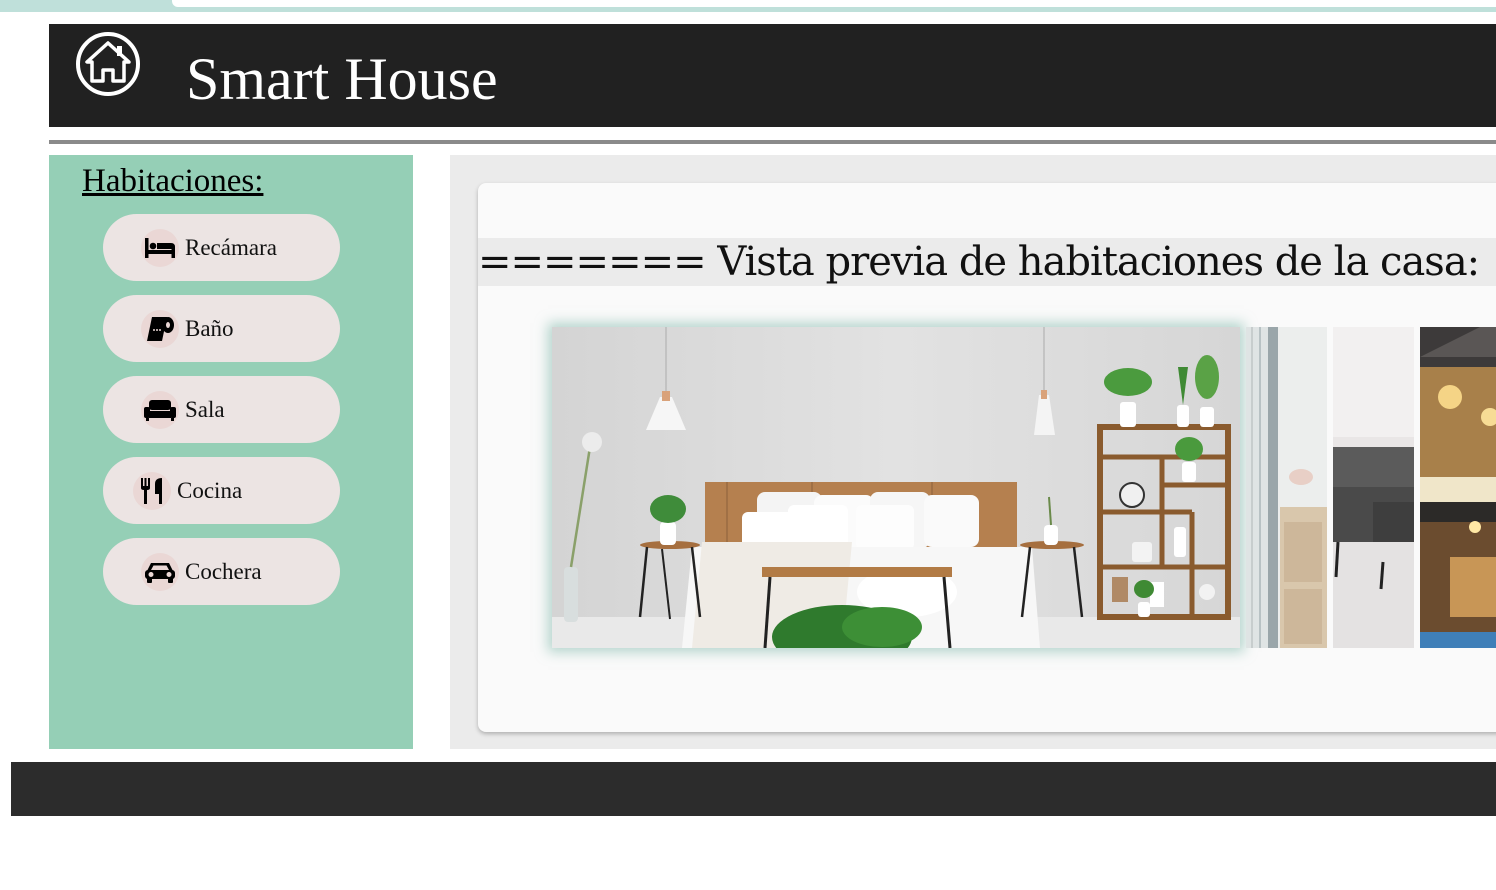 This screenshot has width=1496, height=890. I want to click on slide-bathroom, so click(1286, 487).